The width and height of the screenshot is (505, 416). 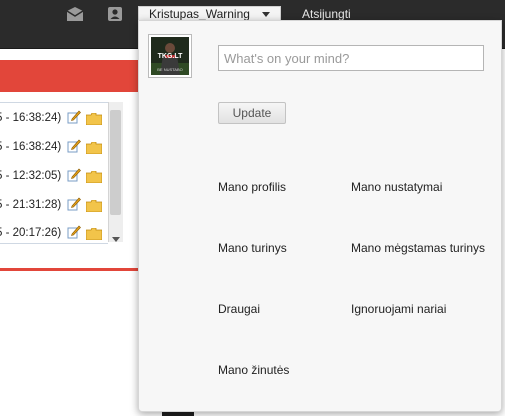 I want to click on link-friends: Draugai, so click(x=239, y=309).